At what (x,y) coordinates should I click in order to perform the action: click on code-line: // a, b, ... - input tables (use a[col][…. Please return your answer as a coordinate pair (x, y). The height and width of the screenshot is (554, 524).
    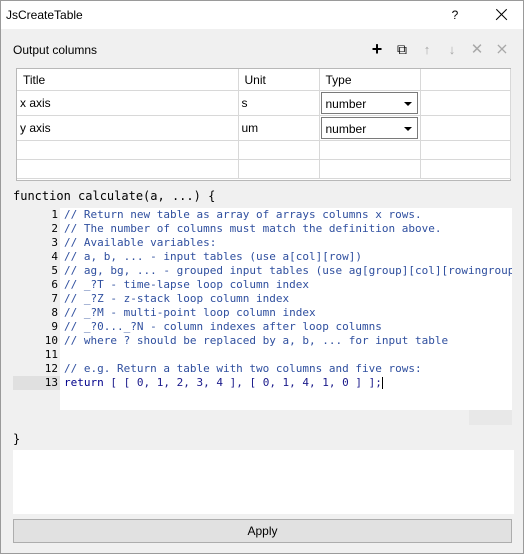
    Looking at the image, I should click on (213, 256).